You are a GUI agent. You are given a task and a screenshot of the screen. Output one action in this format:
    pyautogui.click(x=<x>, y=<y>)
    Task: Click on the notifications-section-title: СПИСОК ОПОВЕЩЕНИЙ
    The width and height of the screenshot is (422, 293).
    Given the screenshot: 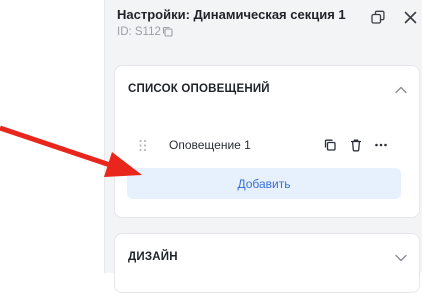 What is the action you would take?
    pyautogui.click(x=199, y=89)
    